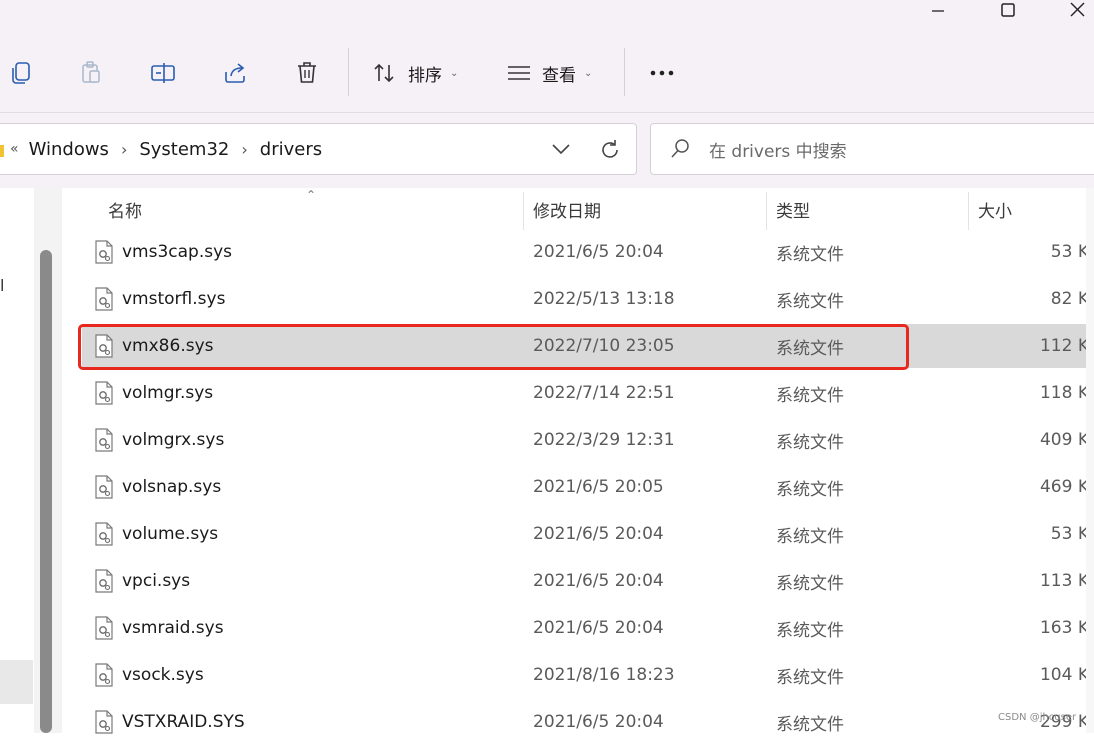 The width and height of the screenshot is (1094, 744). What do you see at coordinates (598, 487) in the screenshot?
I see `file-modified-date: 2021/6/5 20:05` at bounding box center [598, 487].